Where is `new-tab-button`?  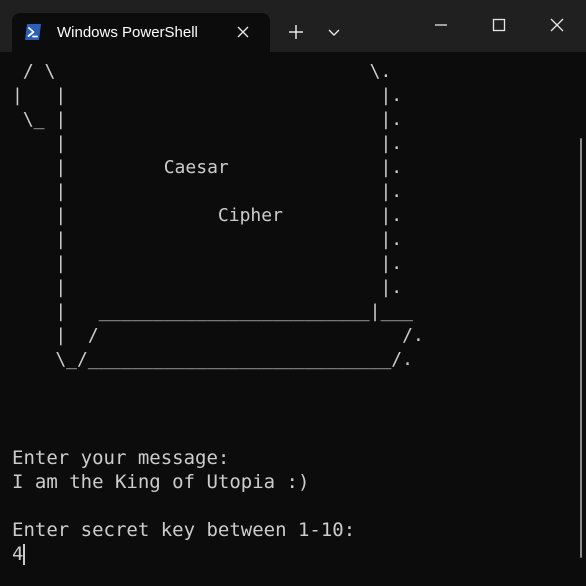
new-tab-button is located at coordinates (296, 32).